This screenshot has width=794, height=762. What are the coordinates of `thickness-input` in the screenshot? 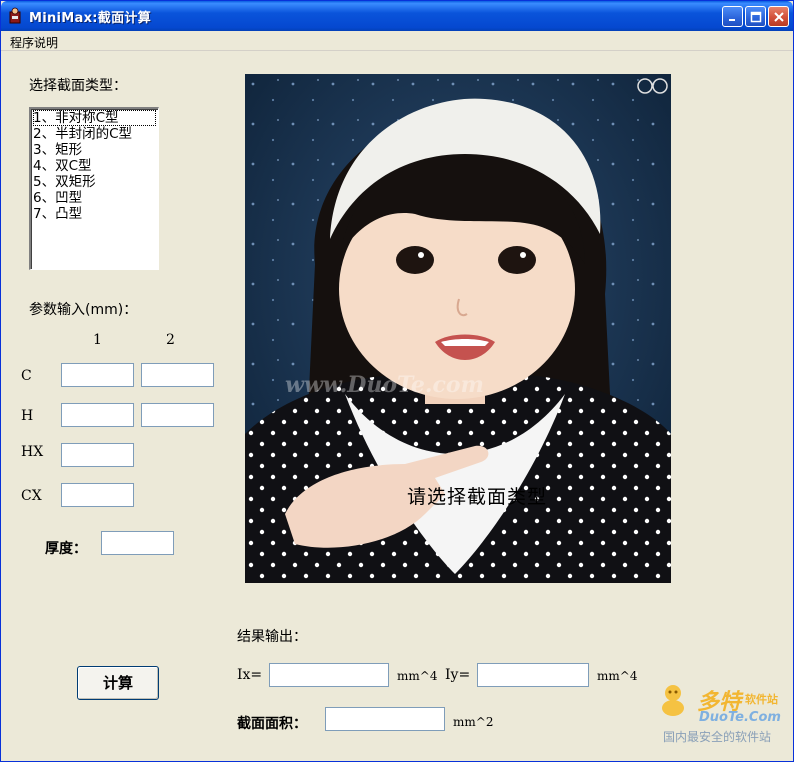 It's located at (137, 543).